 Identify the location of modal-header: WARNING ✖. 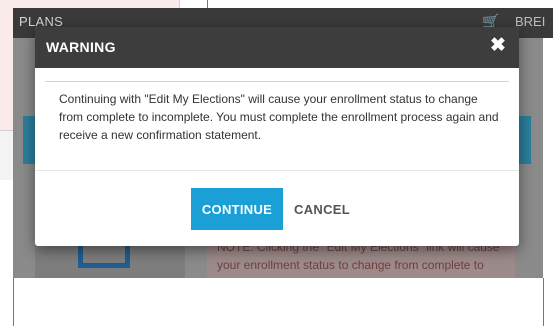
(277, 47).